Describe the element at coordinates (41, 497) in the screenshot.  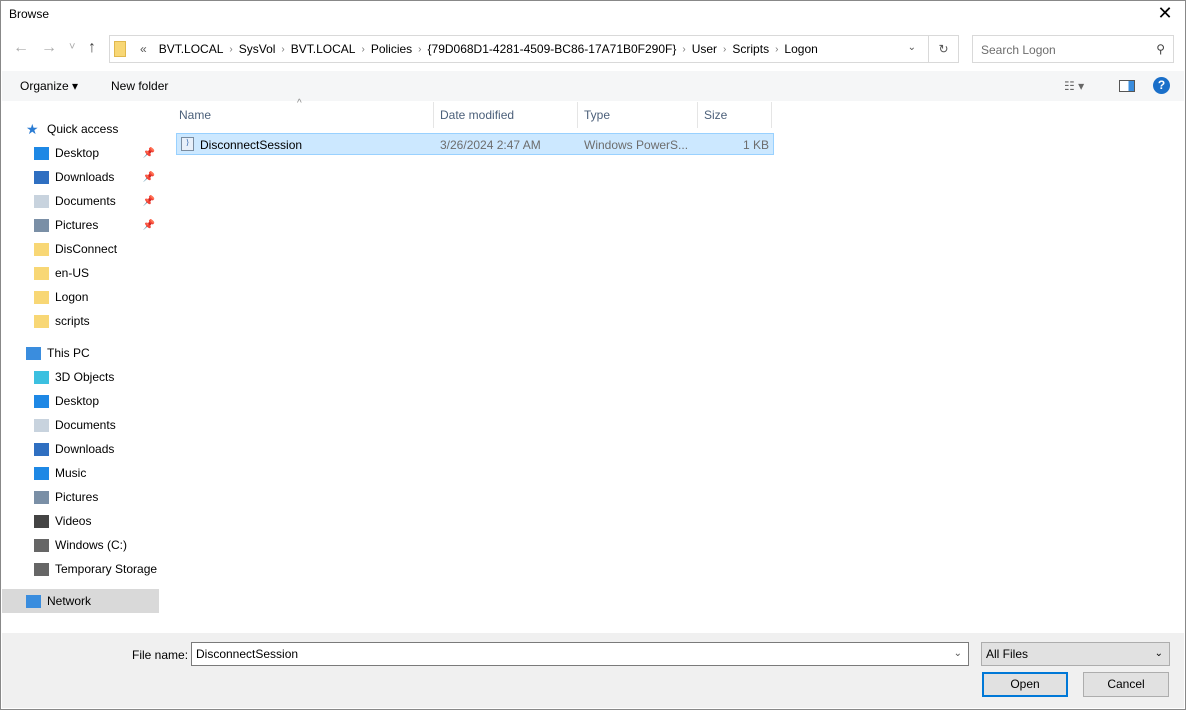
I see `pictures-icon` at that location.